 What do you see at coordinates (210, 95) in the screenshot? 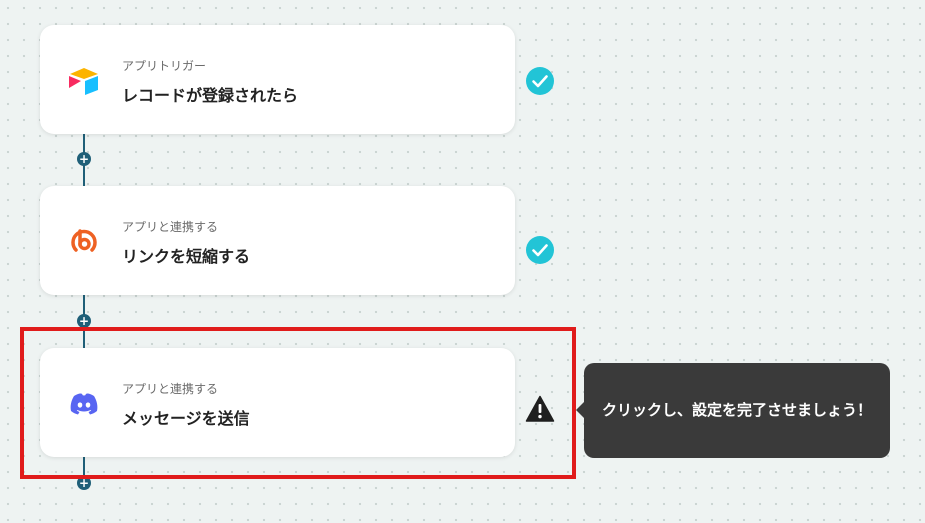
I see `step-title: レコードが登録されたら` at bounding box center [210, 95].